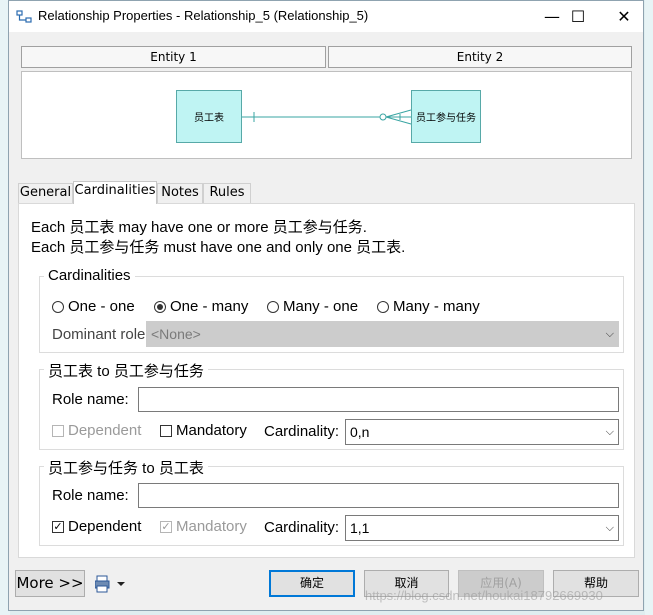  I want to click on maximize-button: ☐, so click(578, 16).